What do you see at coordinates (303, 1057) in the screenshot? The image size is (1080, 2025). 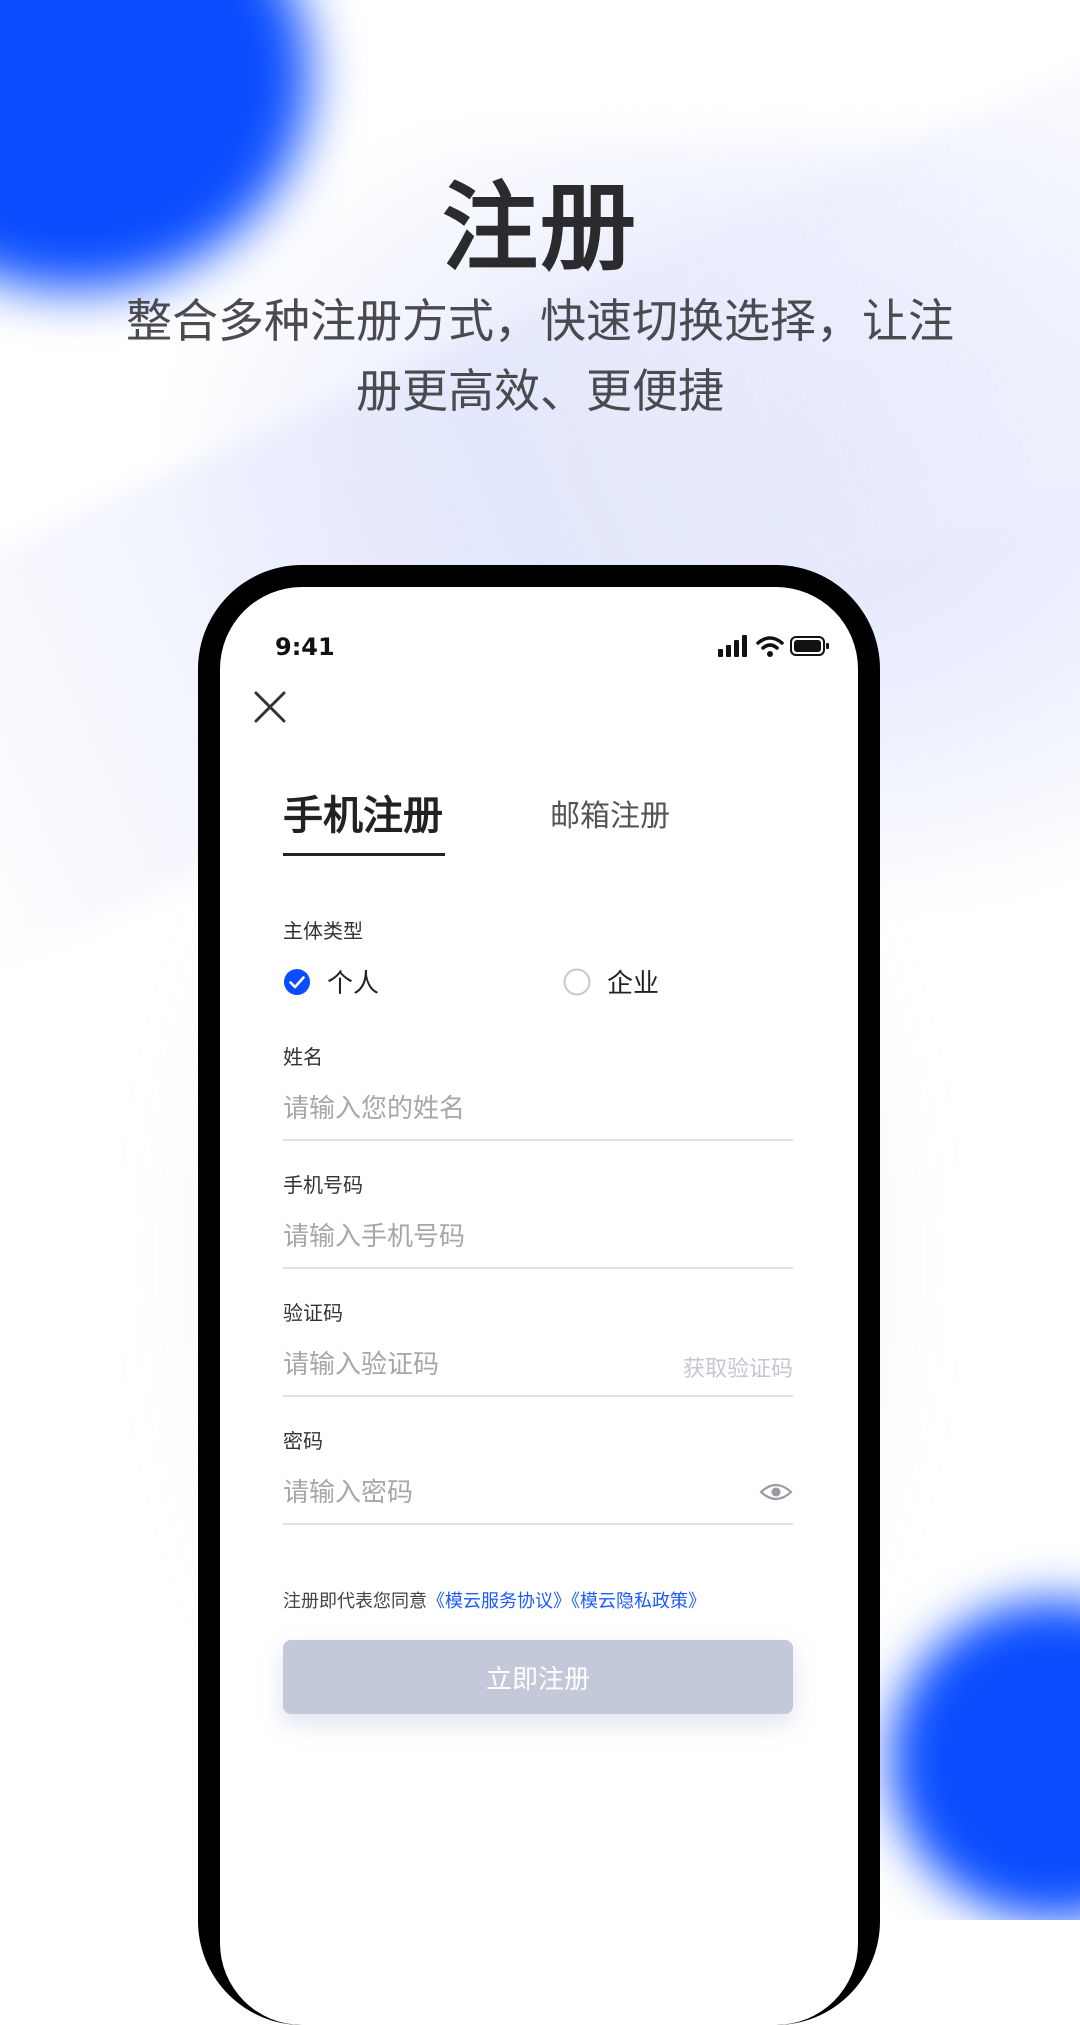 I see `name-label: 姓名` at bounding box center [303, 1057].